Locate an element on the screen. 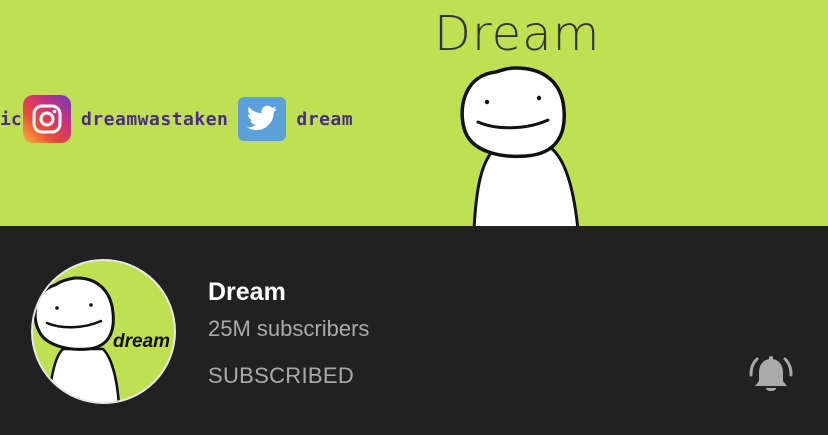 Image resolution: width=828 pixels, height=435 pixels. channel-avatar: dream is located at coordinates (103, 331).